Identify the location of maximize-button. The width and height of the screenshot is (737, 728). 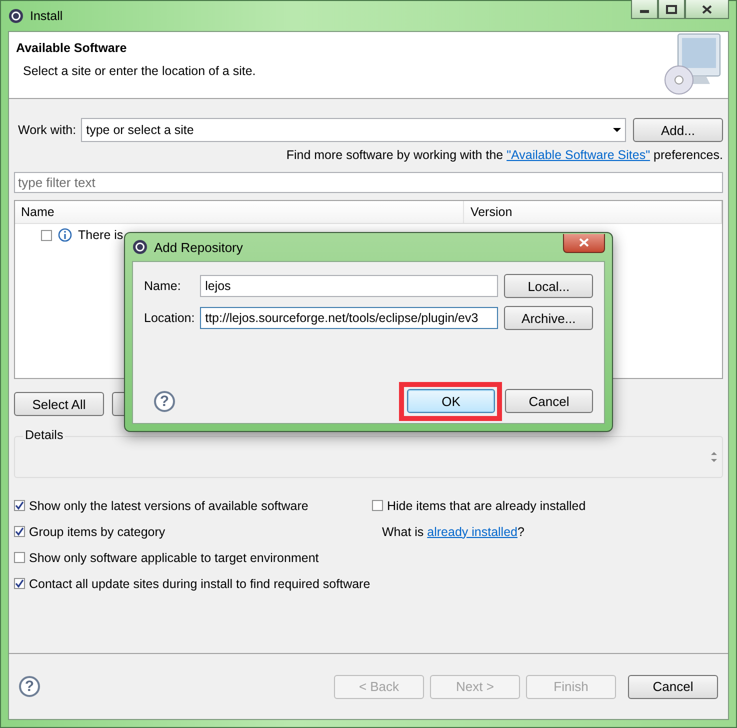
(671, 9).